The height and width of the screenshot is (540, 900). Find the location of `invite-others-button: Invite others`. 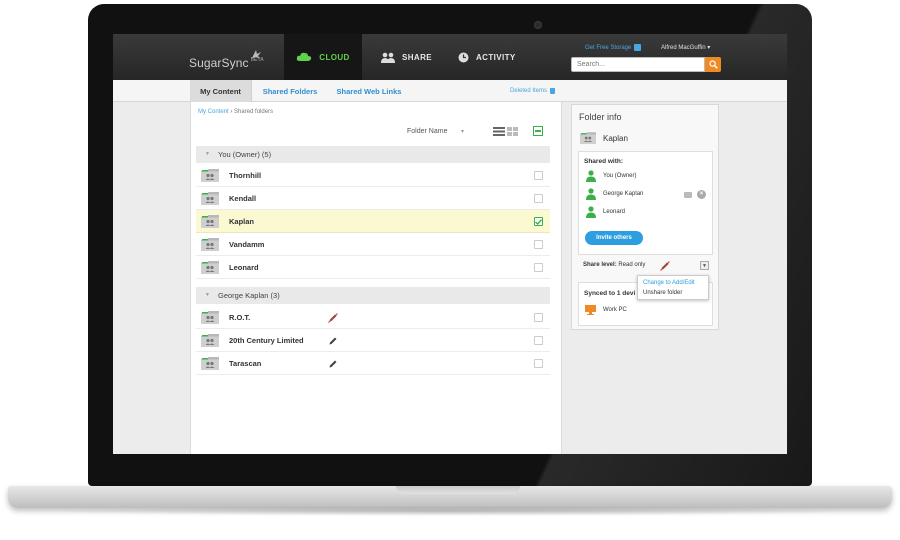

invite-others-button: Invite others is located at coordinates (614, 238).